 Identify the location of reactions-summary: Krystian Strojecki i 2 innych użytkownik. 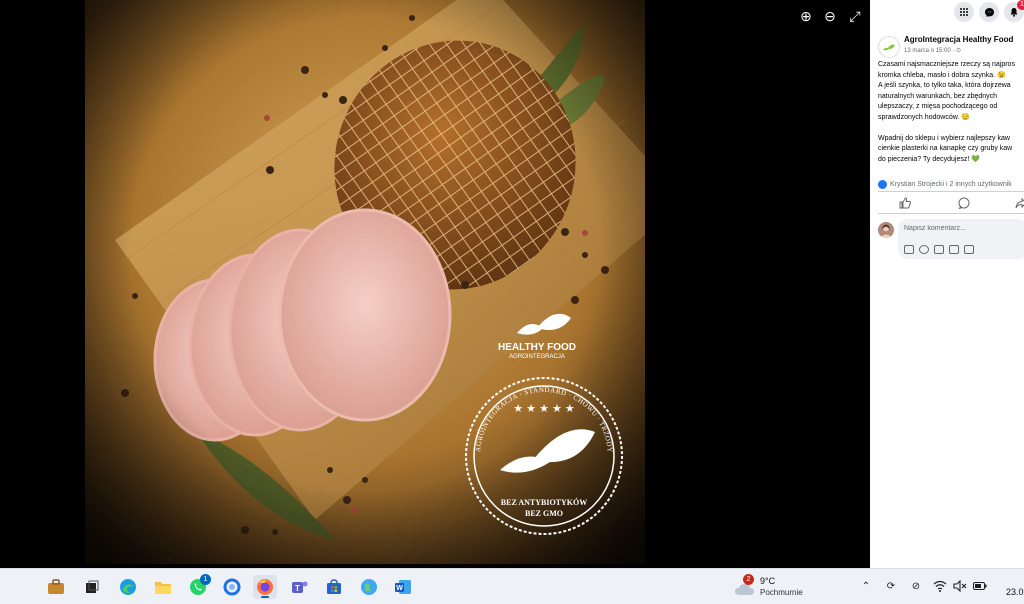
(945, 184).